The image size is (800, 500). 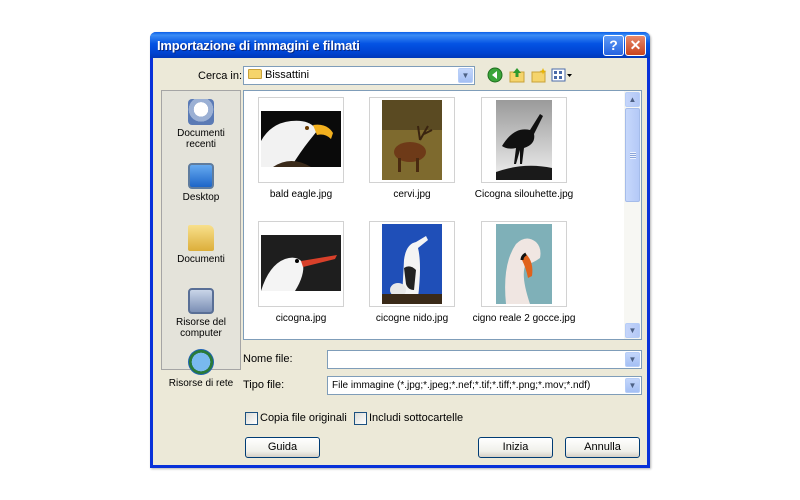 I want to click on place-label: Risorse di rete, so click(x=201, y=383).